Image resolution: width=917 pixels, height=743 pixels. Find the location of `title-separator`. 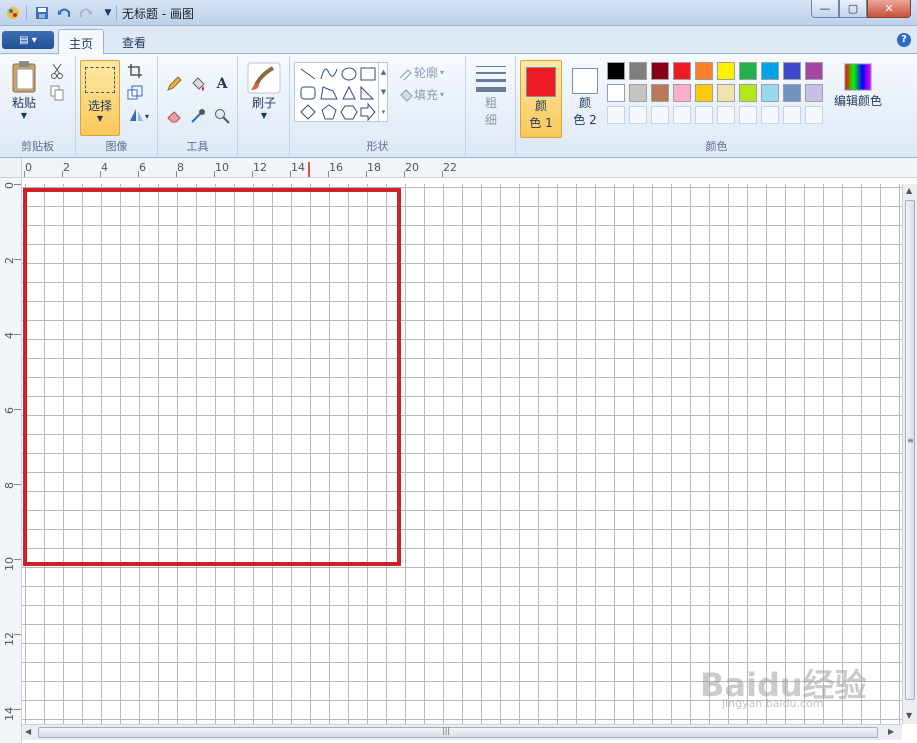

title-separator is located at coordinates (116, 13).